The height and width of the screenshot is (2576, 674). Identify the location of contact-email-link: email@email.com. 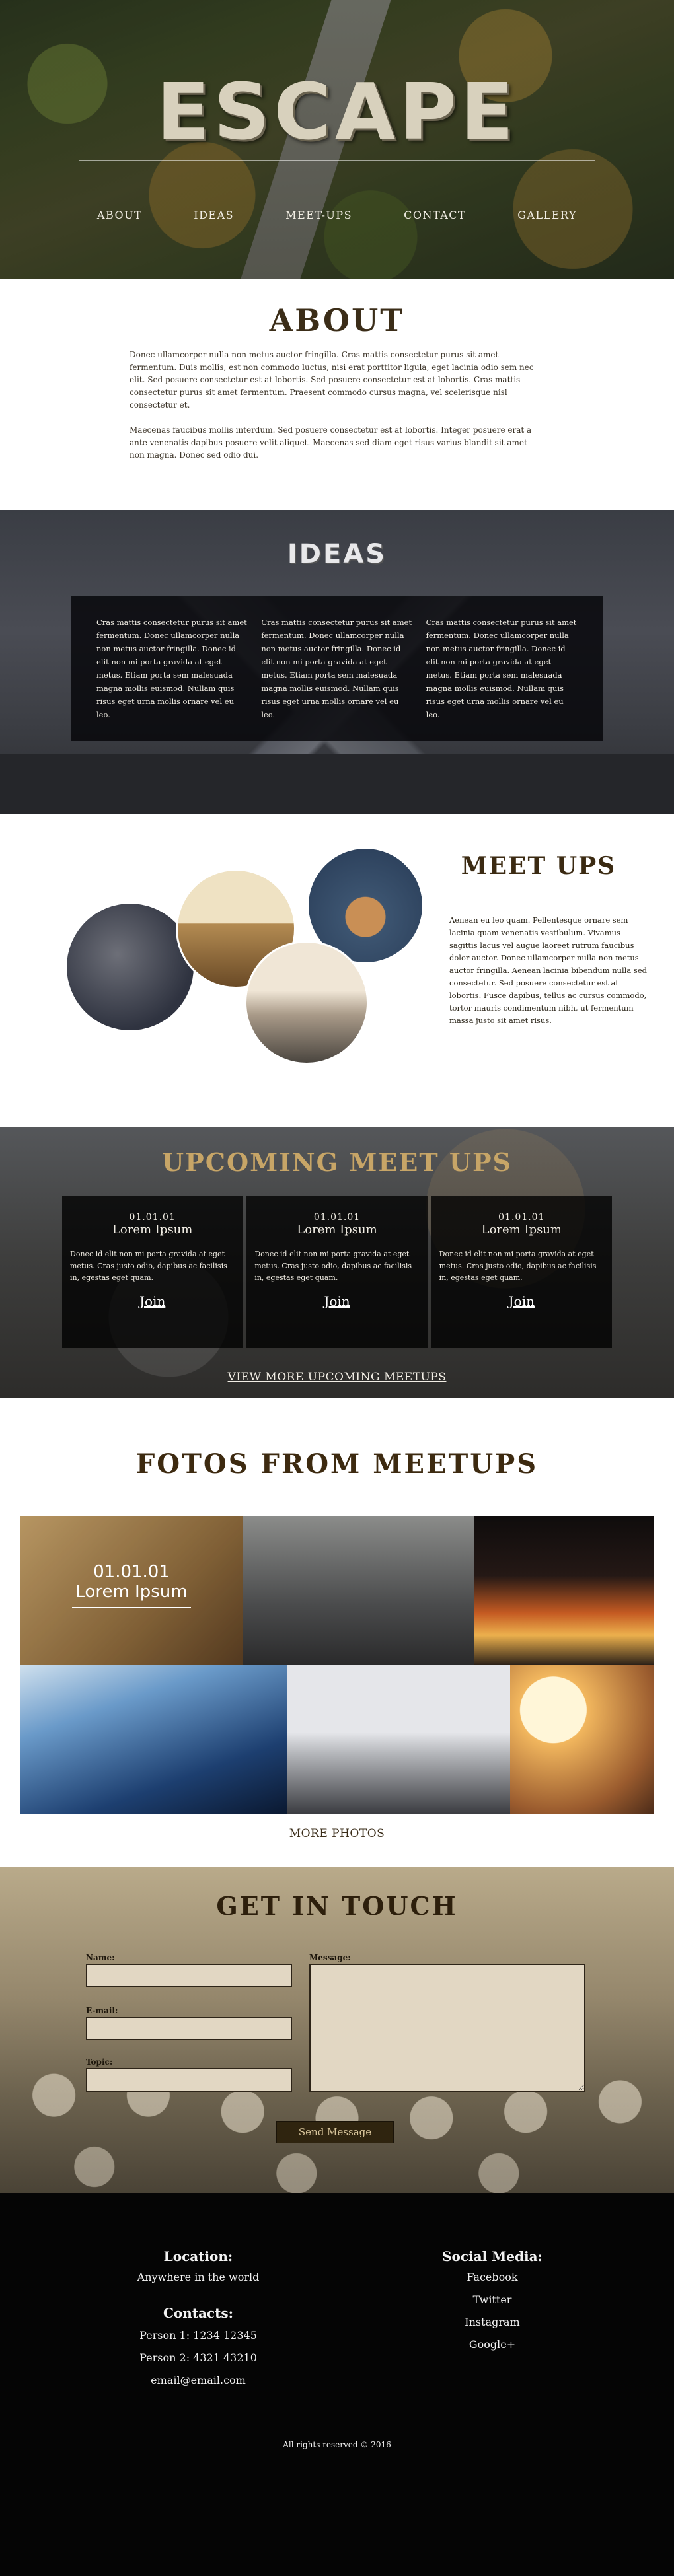
(198, 2380).